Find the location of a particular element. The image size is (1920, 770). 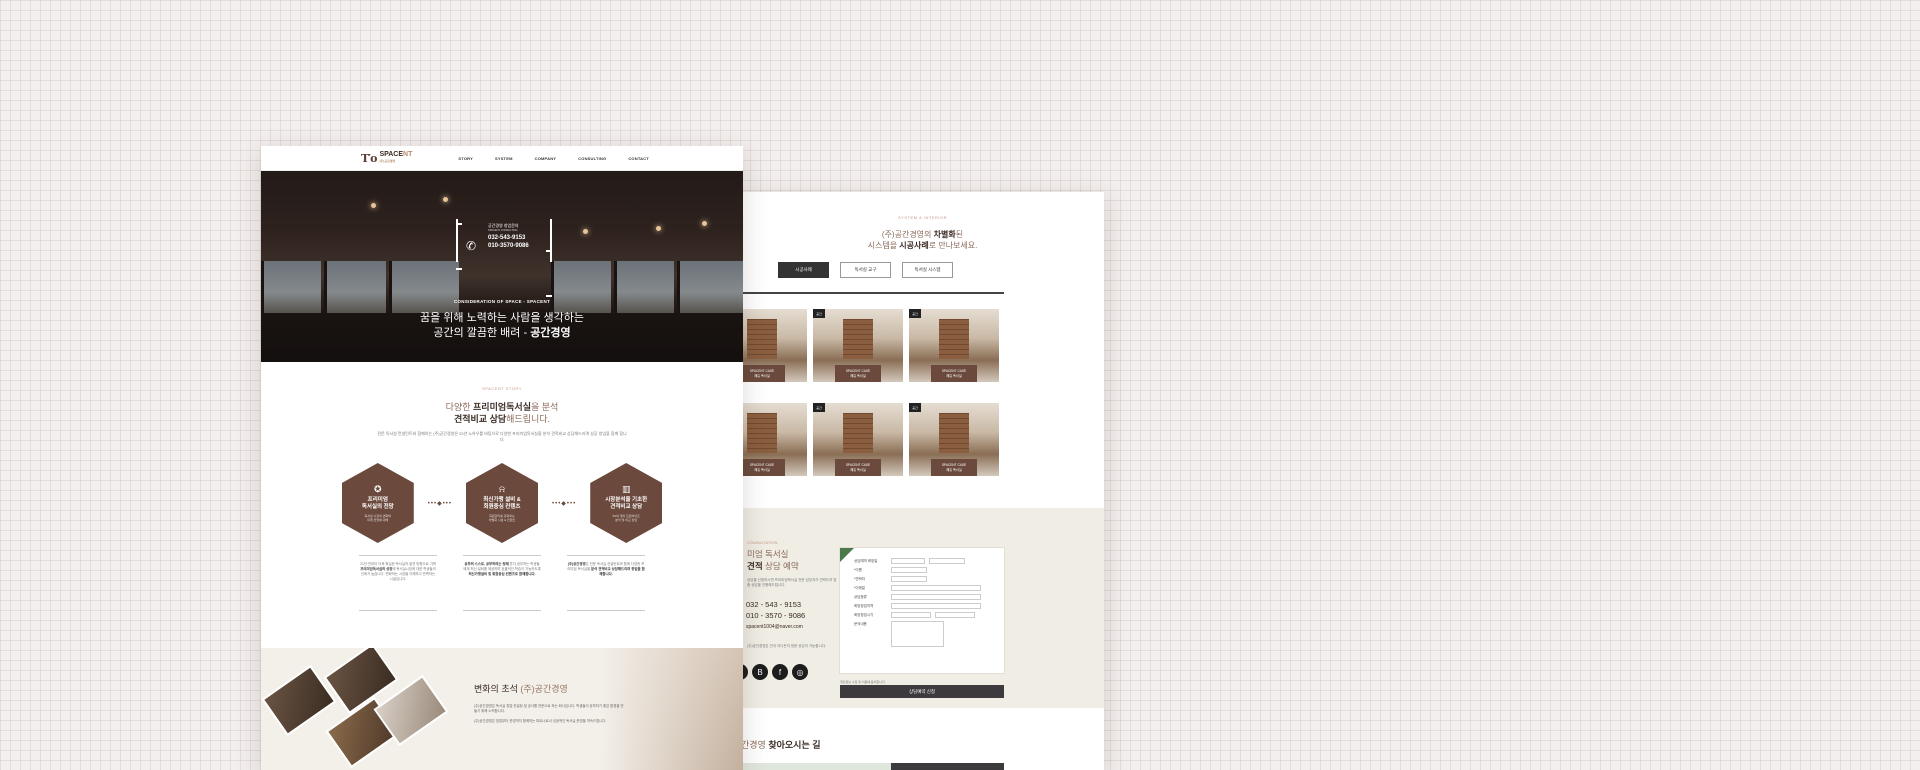

system-tabs: 시공사례 독서실 교구 독서실 시스템 is located at coordinates (865, 270).